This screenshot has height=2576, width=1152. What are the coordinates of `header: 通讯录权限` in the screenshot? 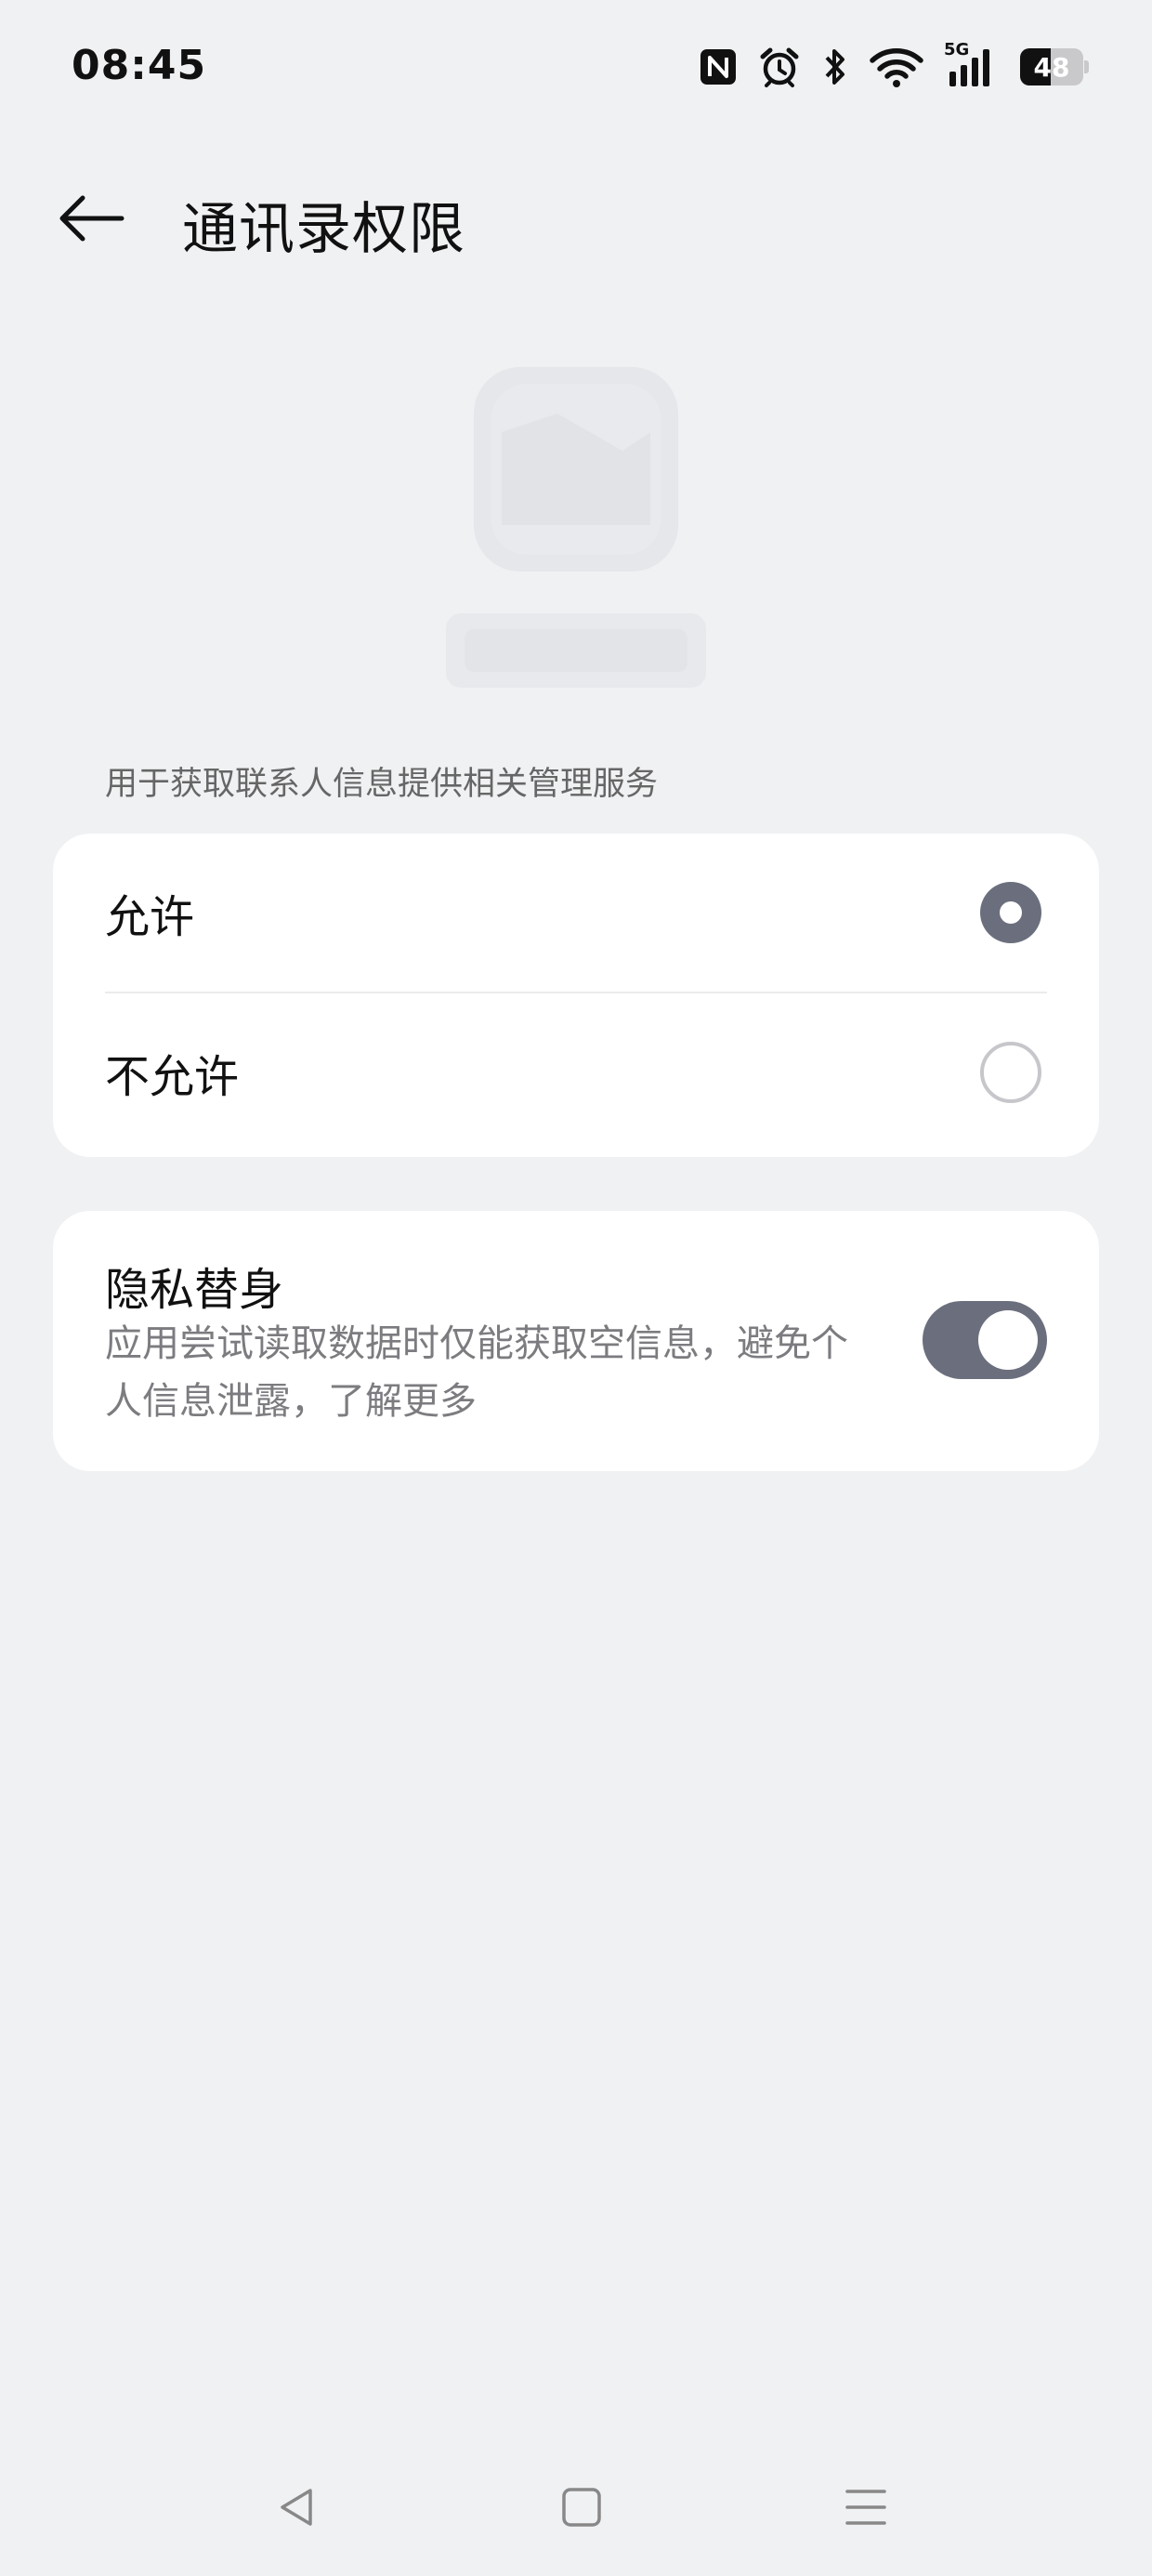 It's located at (576, 218).